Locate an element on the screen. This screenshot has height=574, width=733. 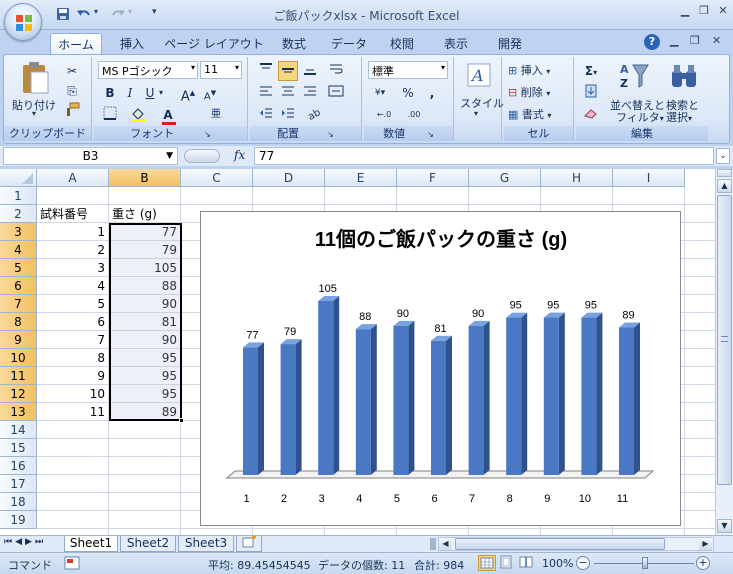
restore-icon: ❐ is located at coordinates (704, 12).